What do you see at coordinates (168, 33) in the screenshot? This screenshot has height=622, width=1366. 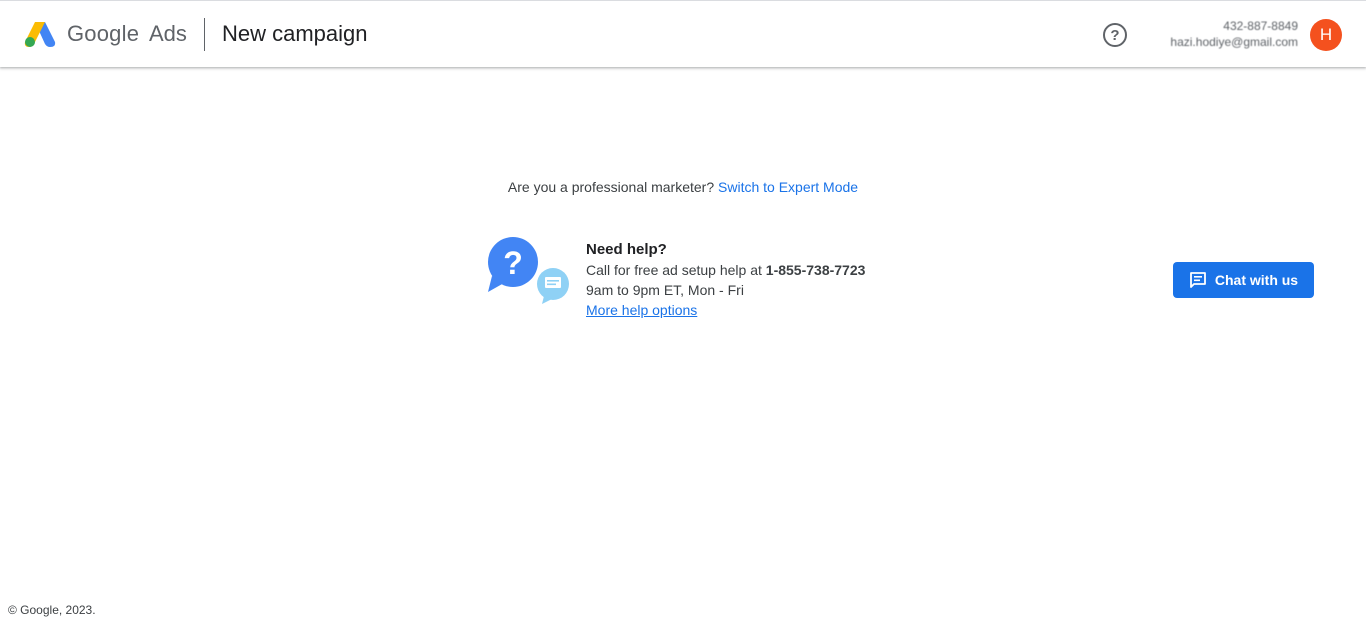 I see `logo-ads-text: Ads` at bounding box center [168, 33].